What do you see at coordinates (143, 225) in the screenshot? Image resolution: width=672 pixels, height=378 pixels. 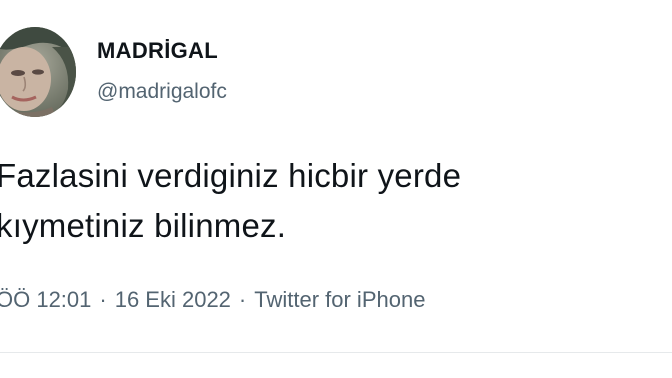 I see `tweet-text-line: kıymetiniz bilinmez.` at bounding box center [143, 225].